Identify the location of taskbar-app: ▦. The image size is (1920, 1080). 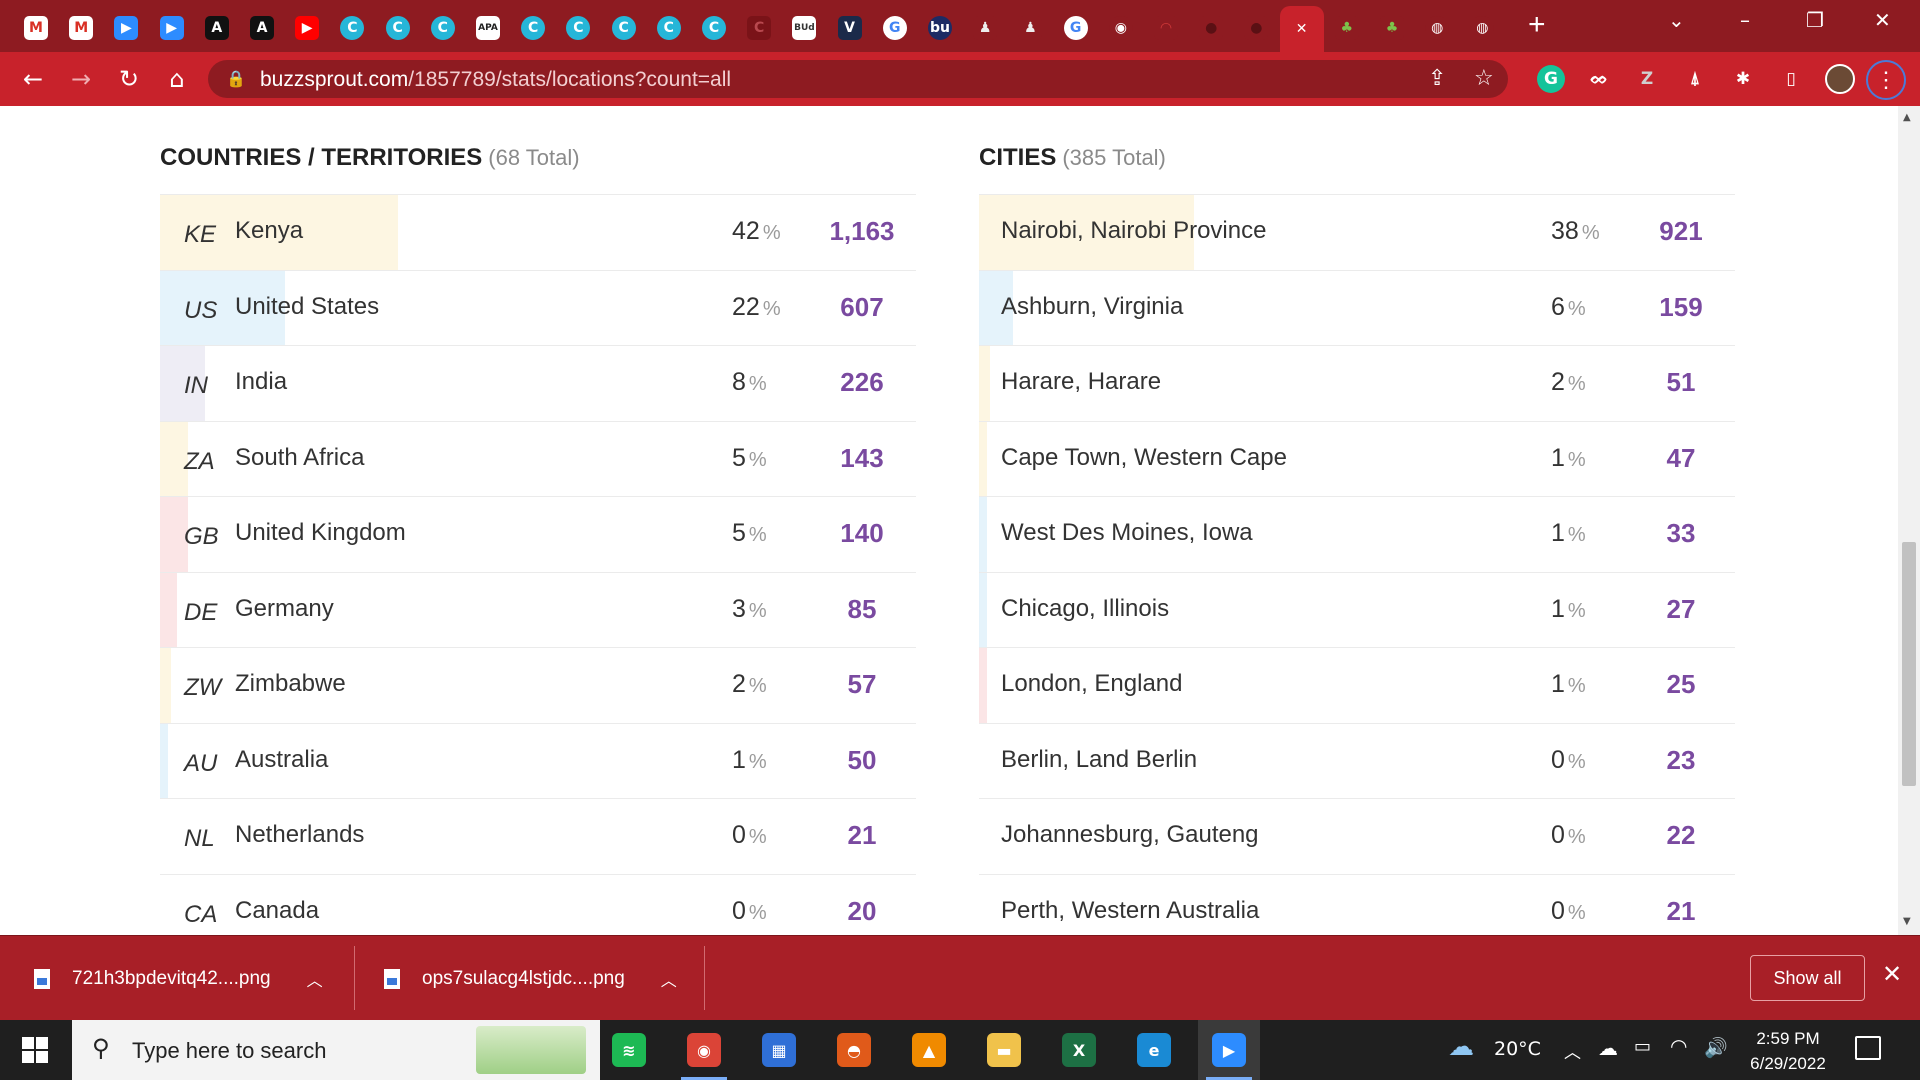
(779, 1050).